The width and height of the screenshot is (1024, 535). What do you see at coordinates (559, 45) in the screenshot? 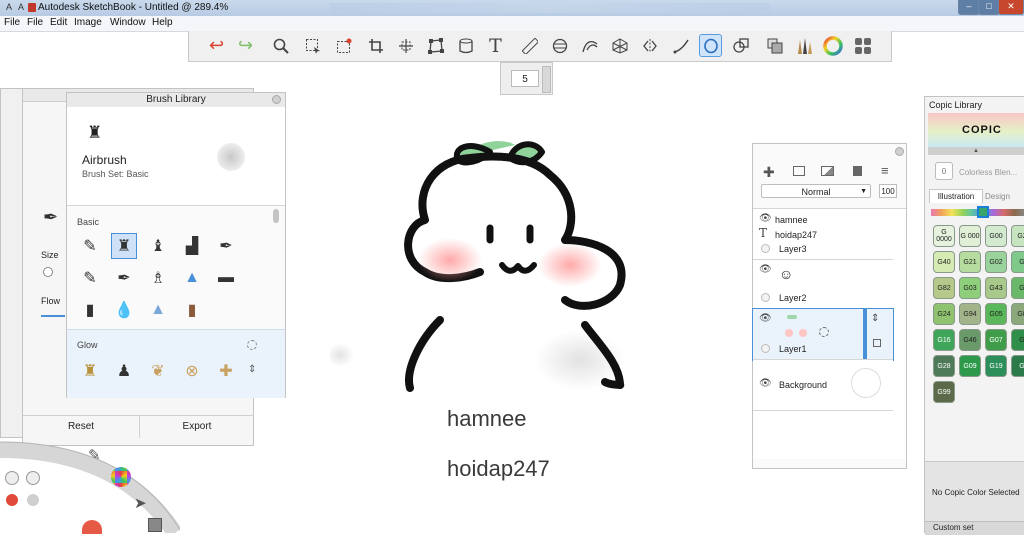
I see `ellipse-icon` at bounding box center [559, 45].